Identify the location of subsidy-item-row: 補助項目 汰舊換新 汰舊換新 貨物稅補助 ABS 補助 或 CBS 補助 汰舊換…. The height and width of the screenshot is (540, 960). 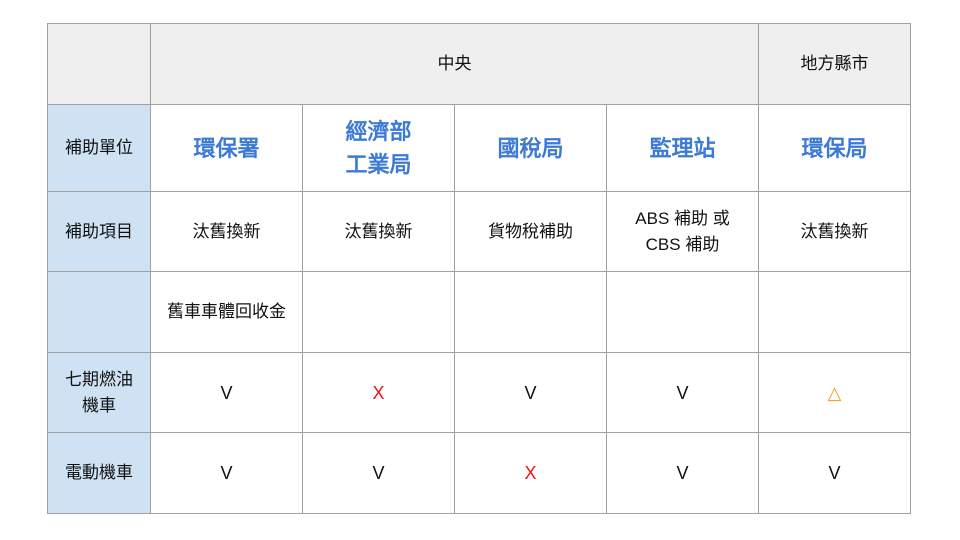
(479, 231).